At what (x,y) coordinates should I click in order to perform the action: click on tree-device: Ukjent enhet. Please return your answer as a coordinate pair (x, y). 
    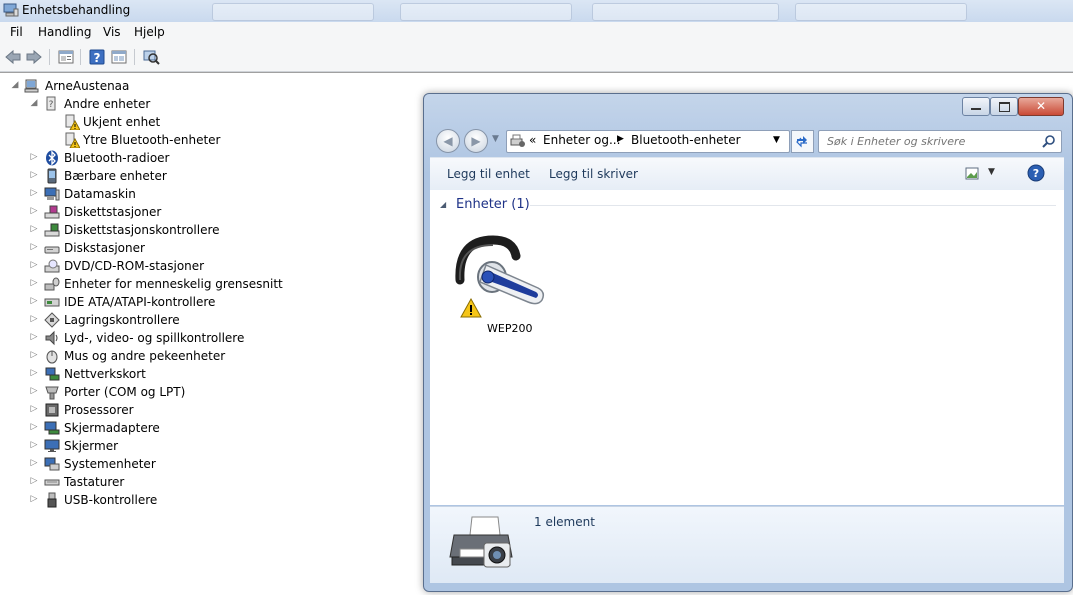
    Looking at the image, I should click on (150, 122).